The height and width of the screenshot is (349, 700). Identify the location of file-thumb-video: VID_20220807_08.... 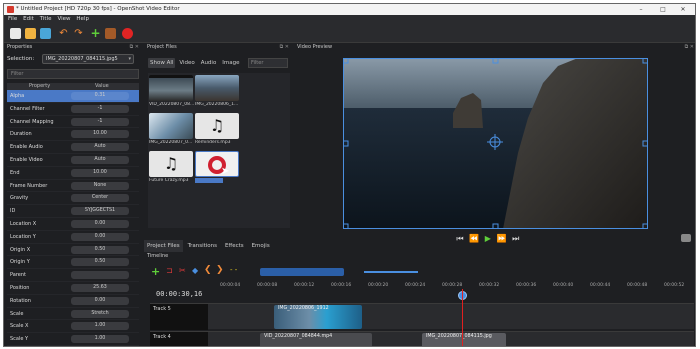
(171, 91).